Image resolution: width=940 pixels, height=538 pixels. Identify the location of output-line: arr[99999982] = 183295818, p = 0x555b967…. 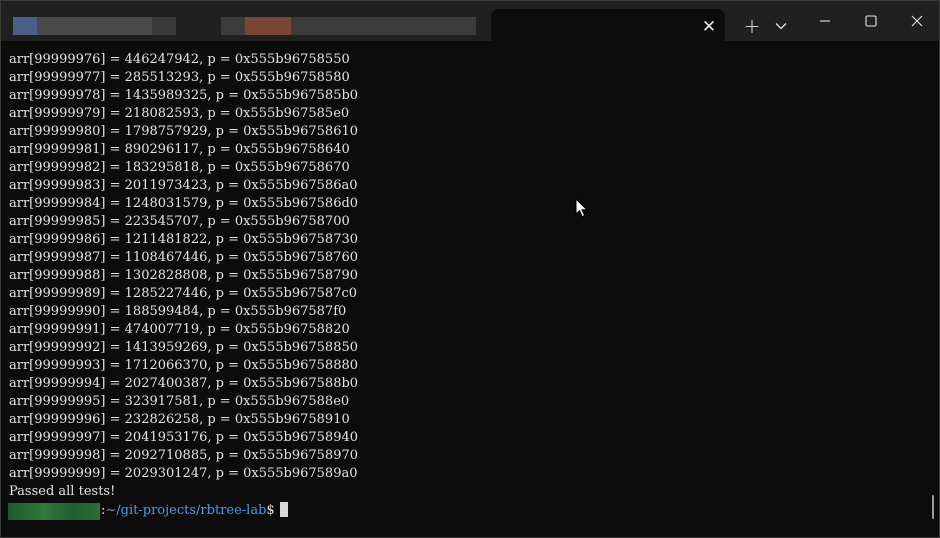
(179, 167).